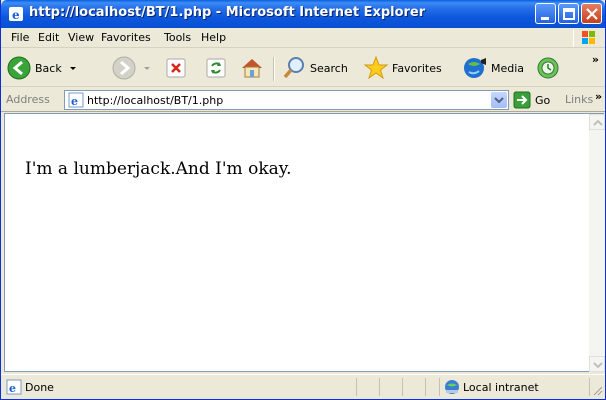  I want to click on search-label: Search, so click(329, 68).